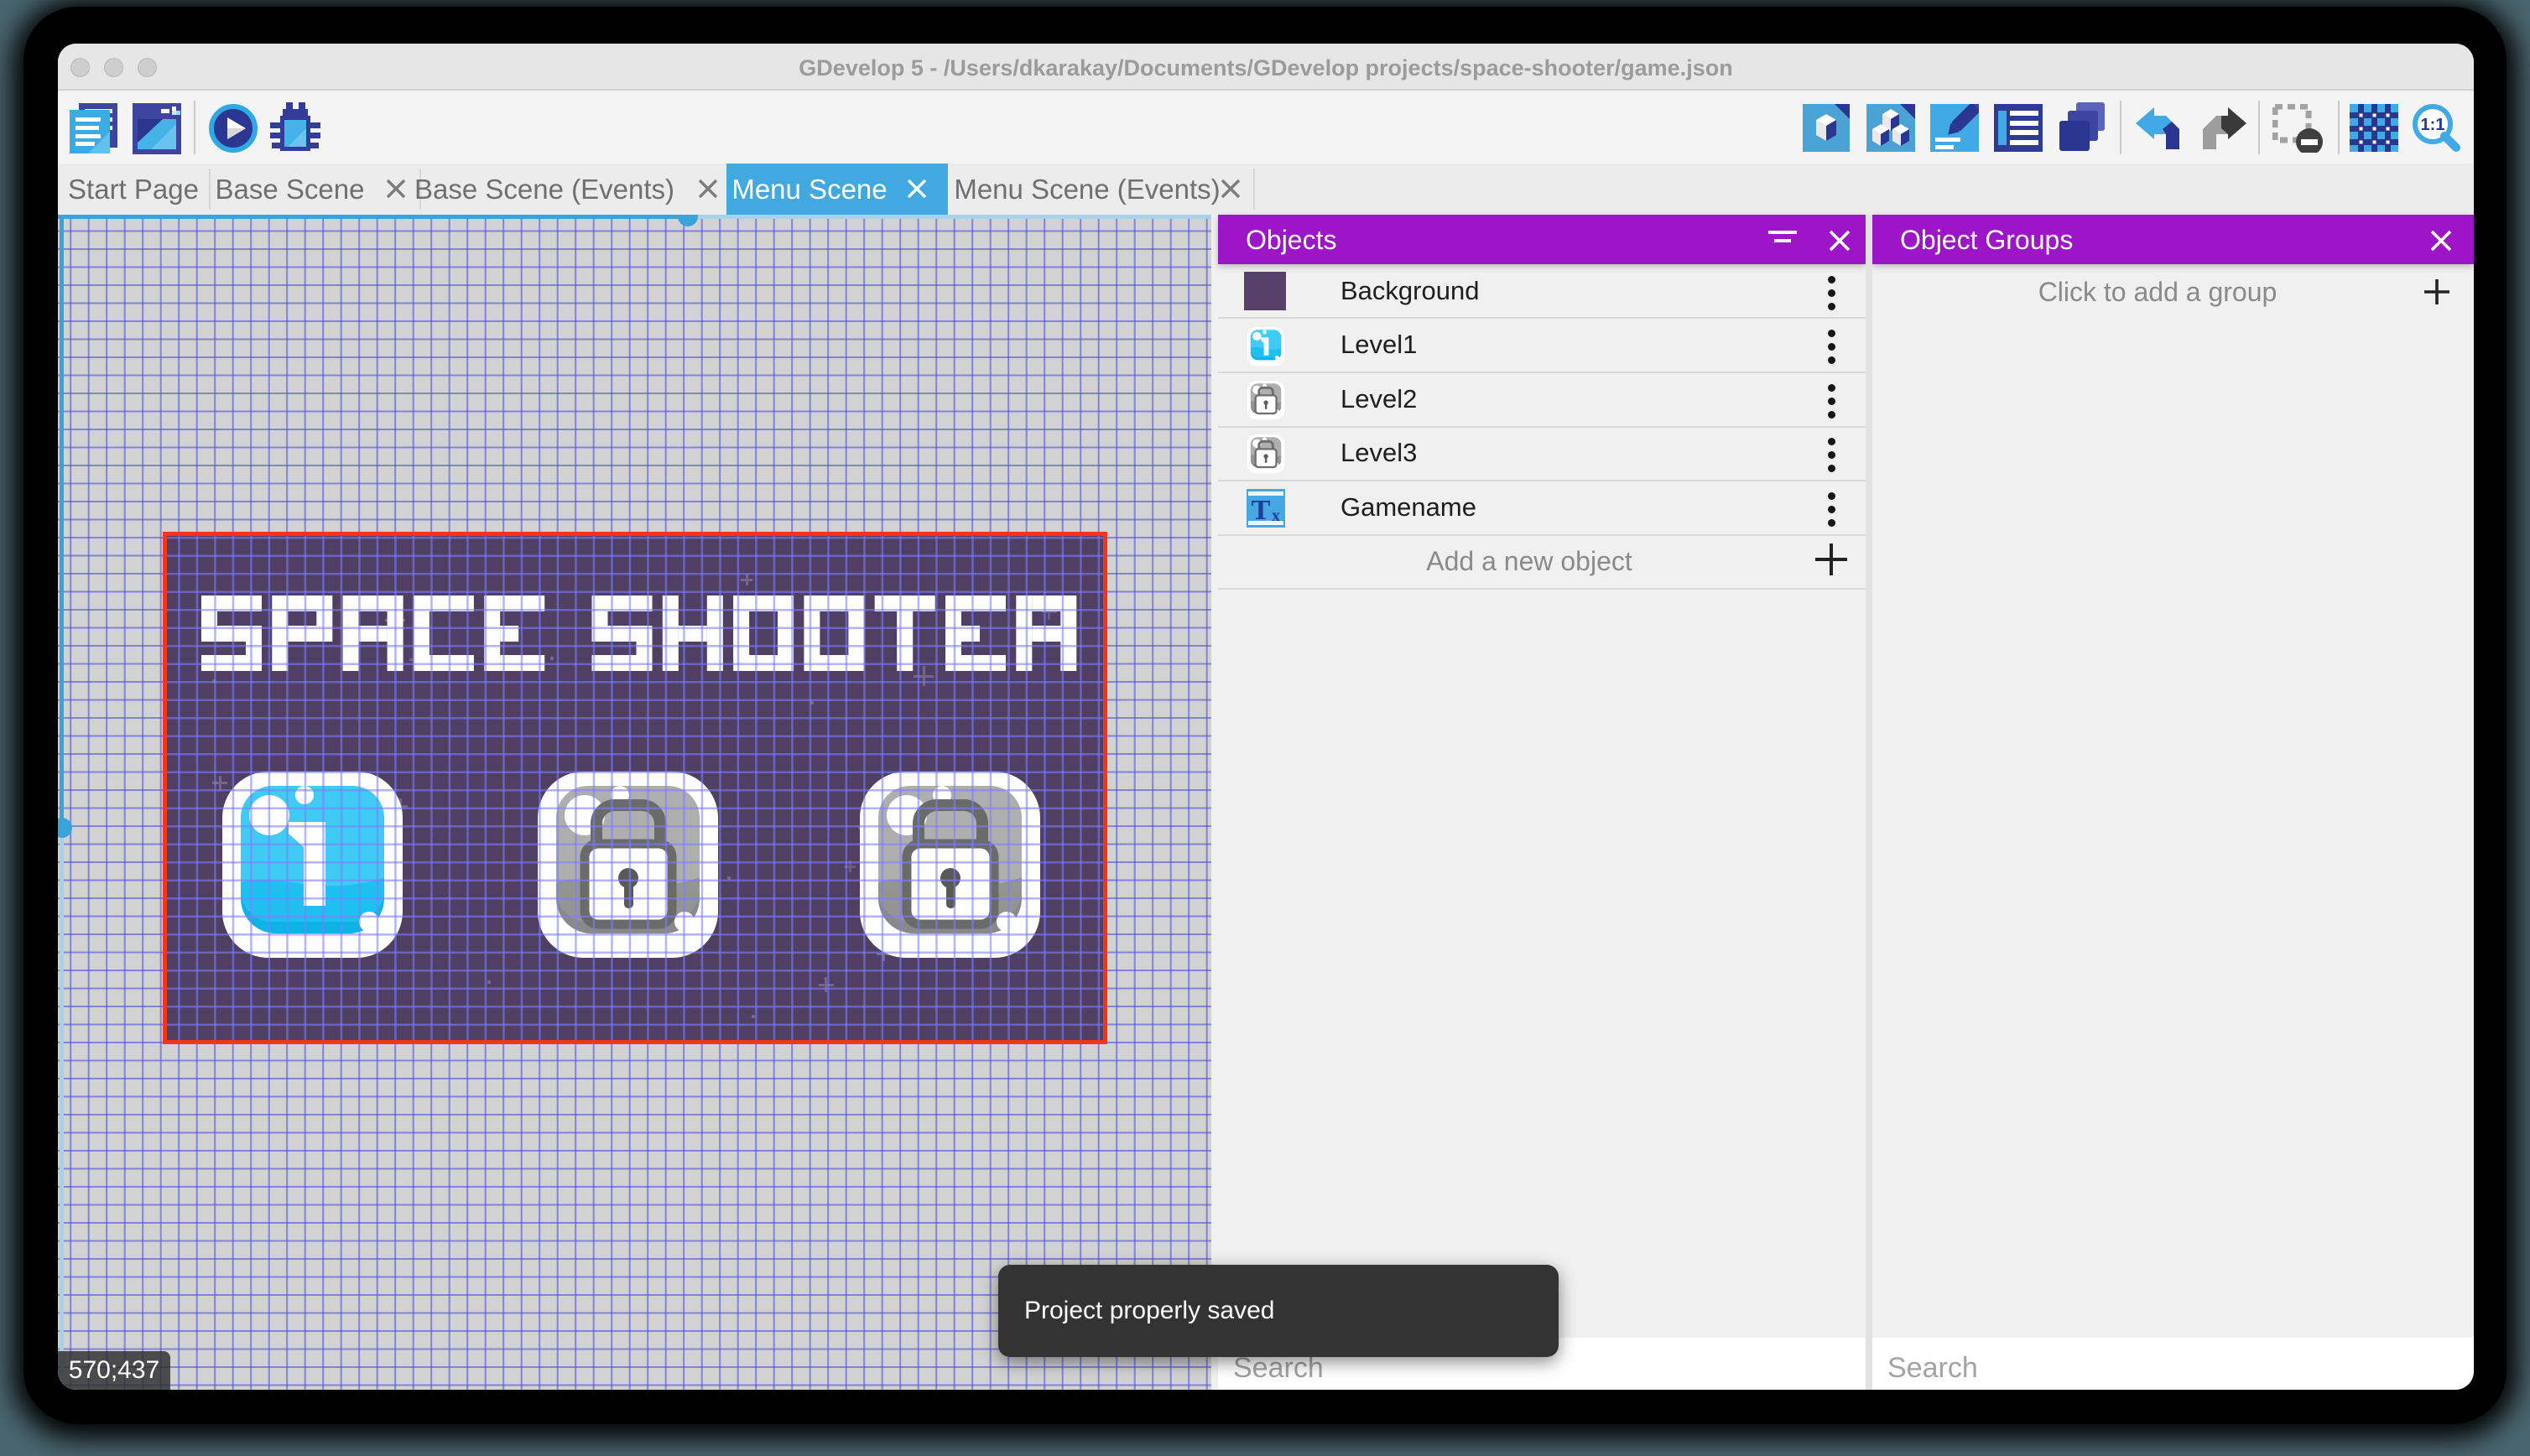  Describe the element at coordinates (1276, 516) in the screenshot. I see `svg-text: x` at that location.